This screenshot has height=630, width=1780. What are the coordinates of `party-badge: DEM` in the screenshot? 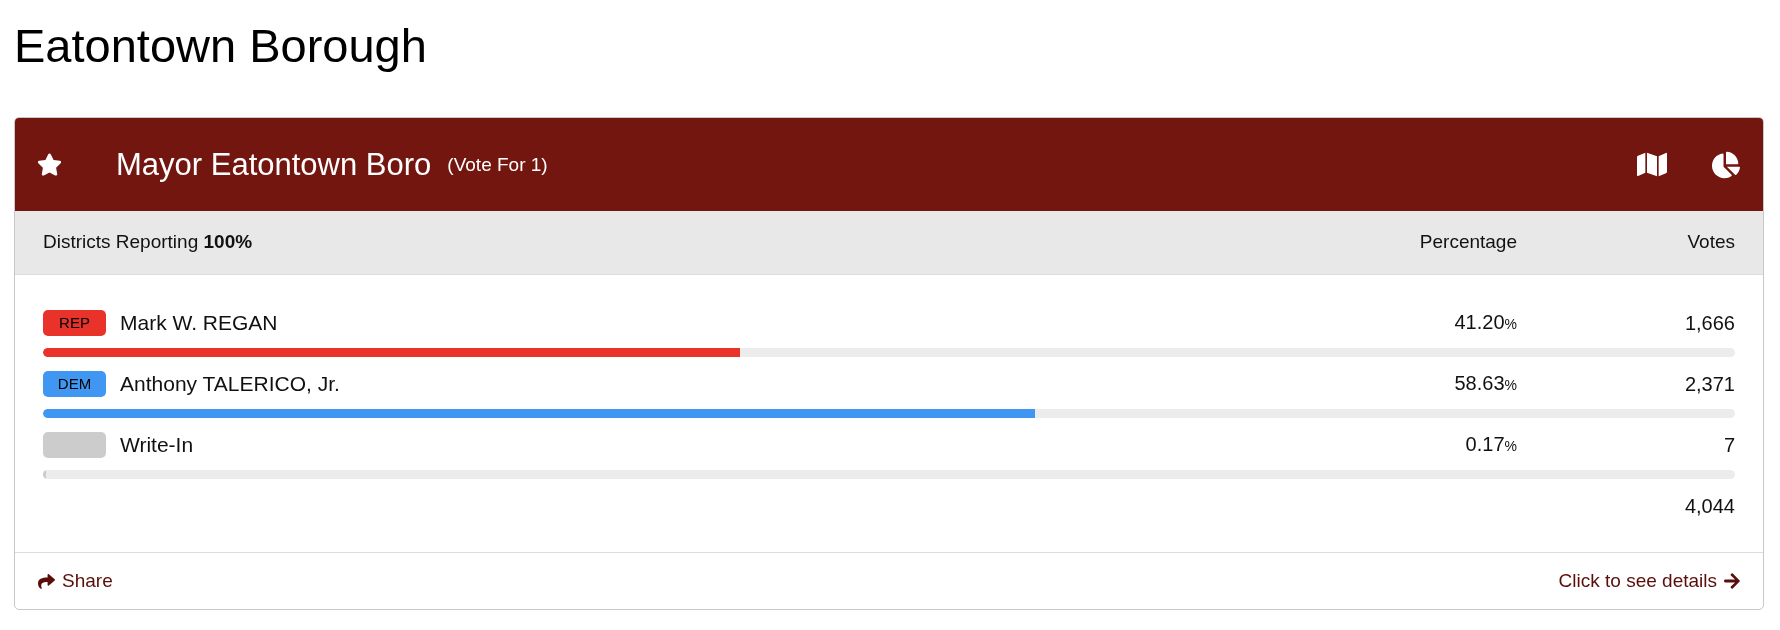 It's located at (74, 384).